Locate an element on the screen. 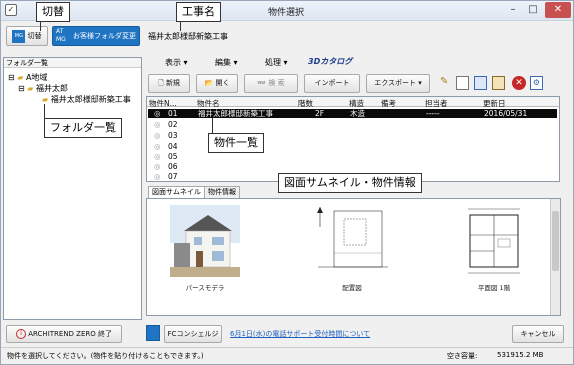 The image size is (574, 365). concierge-button: FCコンシェルジュ is located at coordinates (193, 339).